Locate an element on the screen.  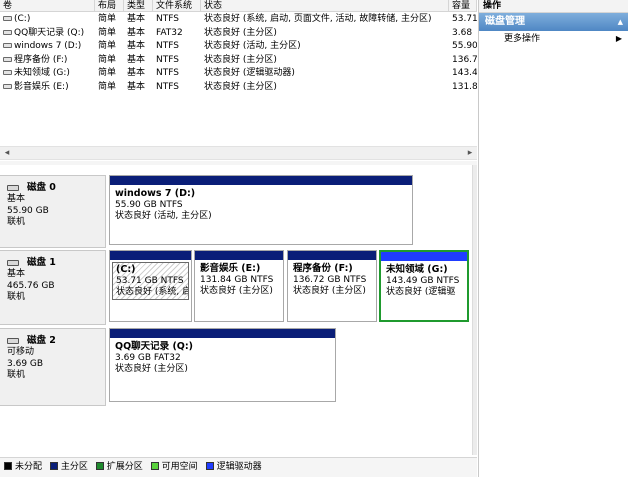
volume-capacity: 53.71 is located at coordinates (464, 19).